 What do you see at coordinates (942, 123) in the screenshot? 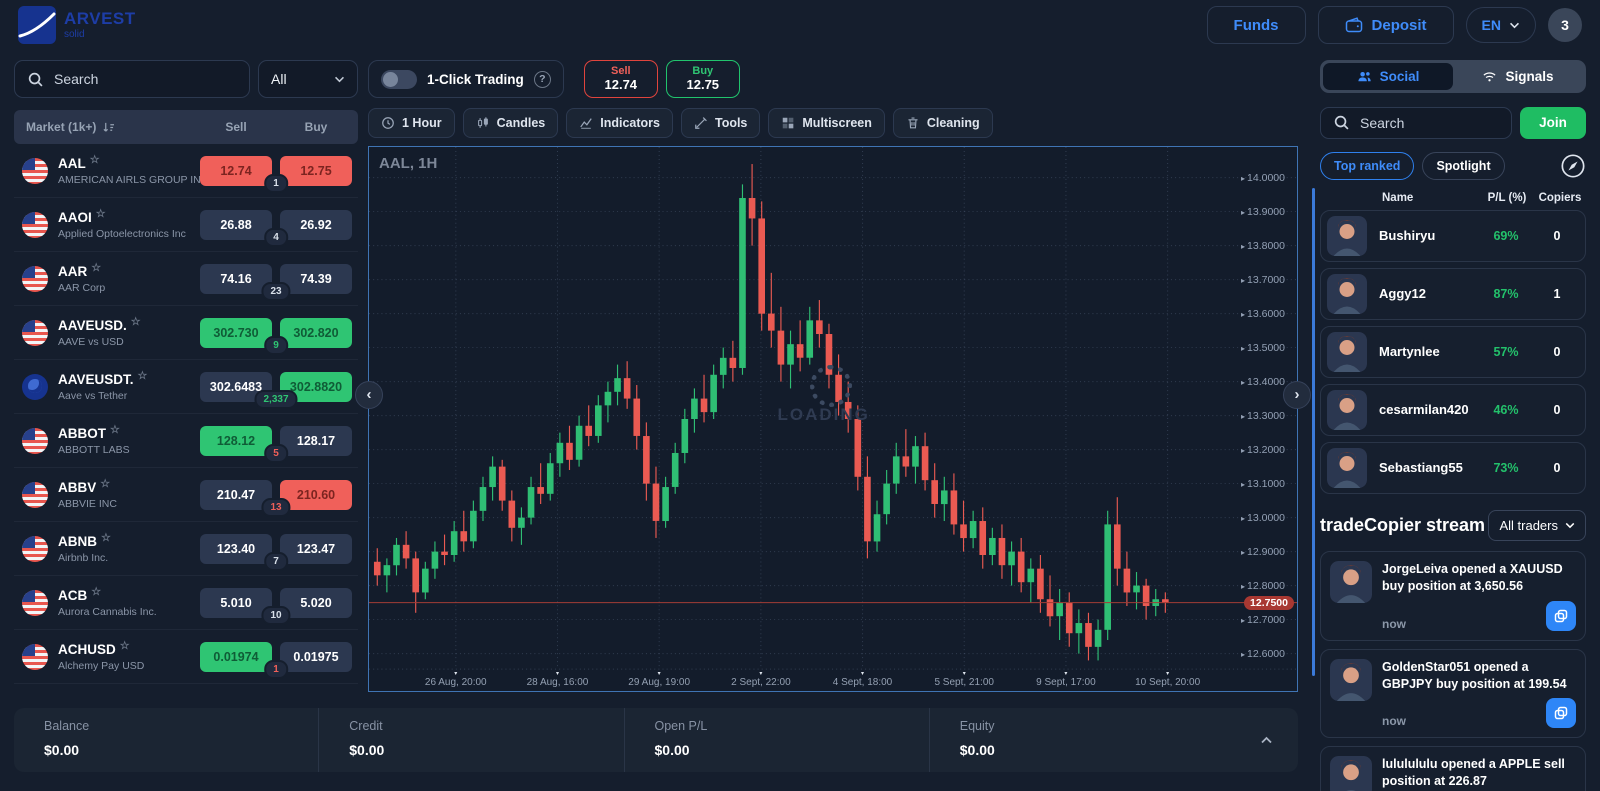
I see `toolbar-cleaning-button: Cleaning` at bounding box center [942, 123].